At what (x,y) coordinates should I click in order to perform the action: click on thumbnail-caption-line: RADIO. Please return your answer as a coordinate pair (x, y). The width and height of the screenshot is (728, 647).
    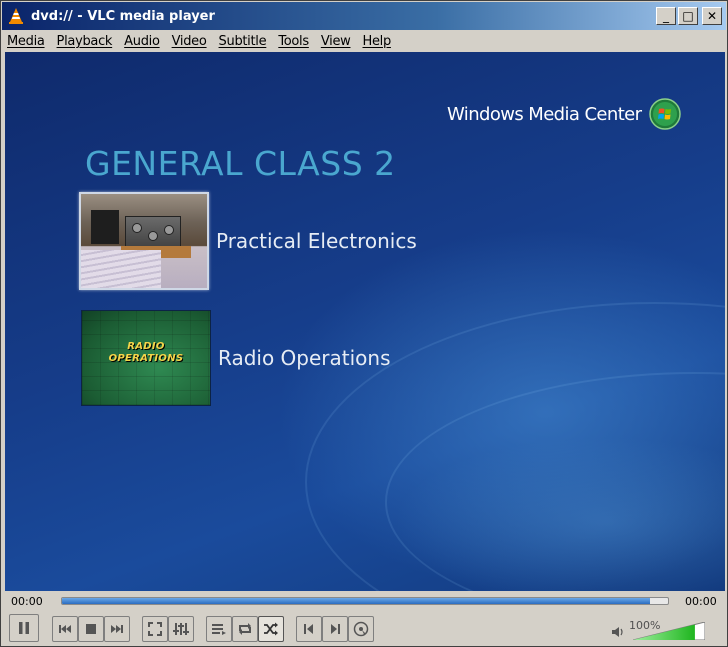
    Looking at the image, I should click on (146, 346).